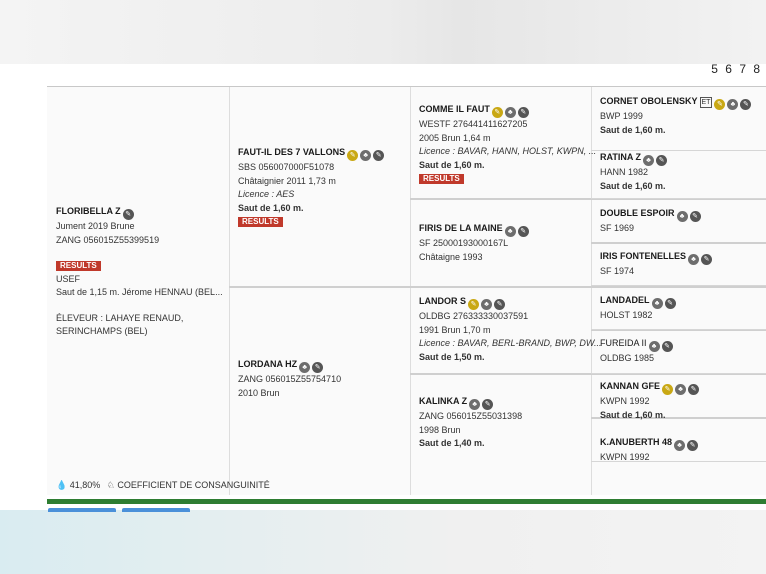 The height and width of the screenshot is (574, 766). What do you see at coordinates (637, 213) in the screenshot?
I see `horse-name: DOUBLE ESPOIR` at bounding box center [637, 213].